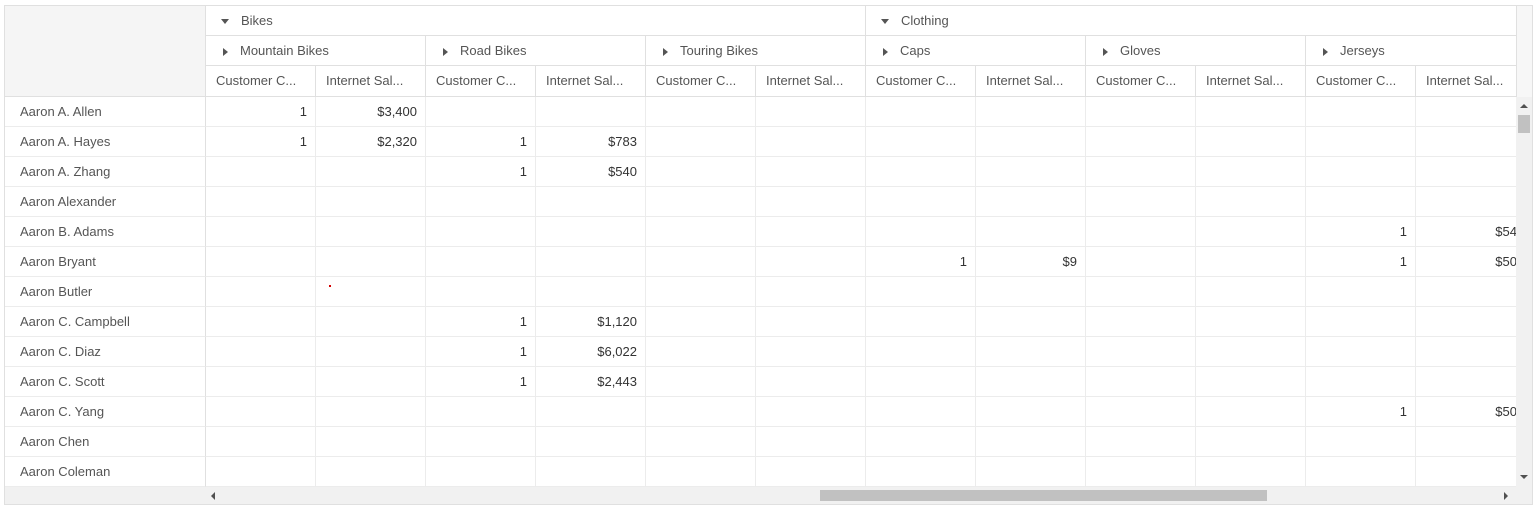  I want to click on arrow-down-icon, so click(1524, 477).